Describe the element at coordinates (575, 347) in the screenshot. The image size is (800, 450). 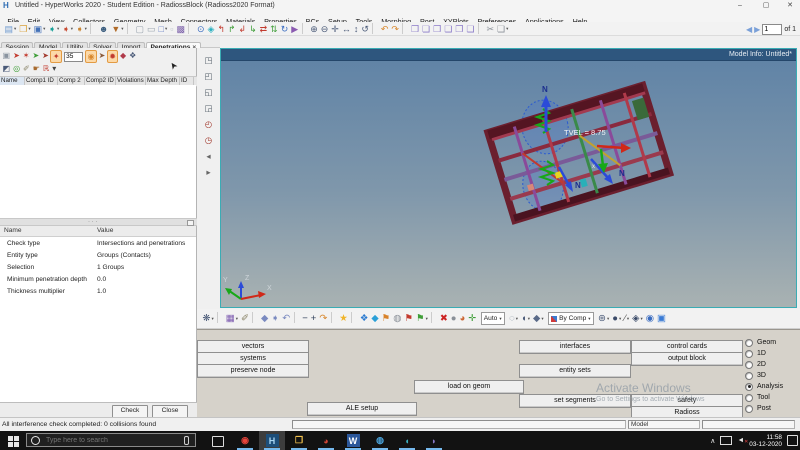
I see `interfaces-button: interfaces` at that location.